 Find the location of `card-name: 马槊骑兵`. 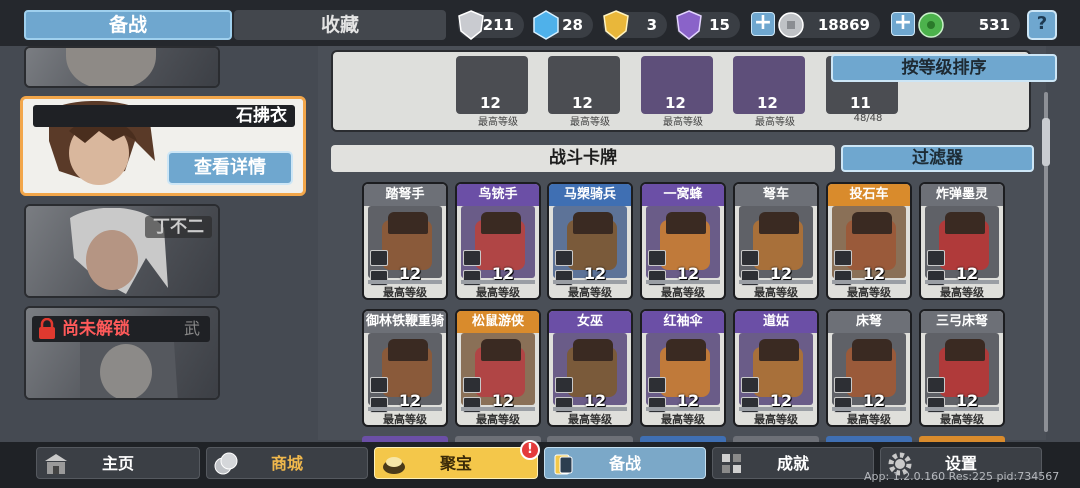

card-name: 马槊骑兵 is located at coordinates (590, 195).